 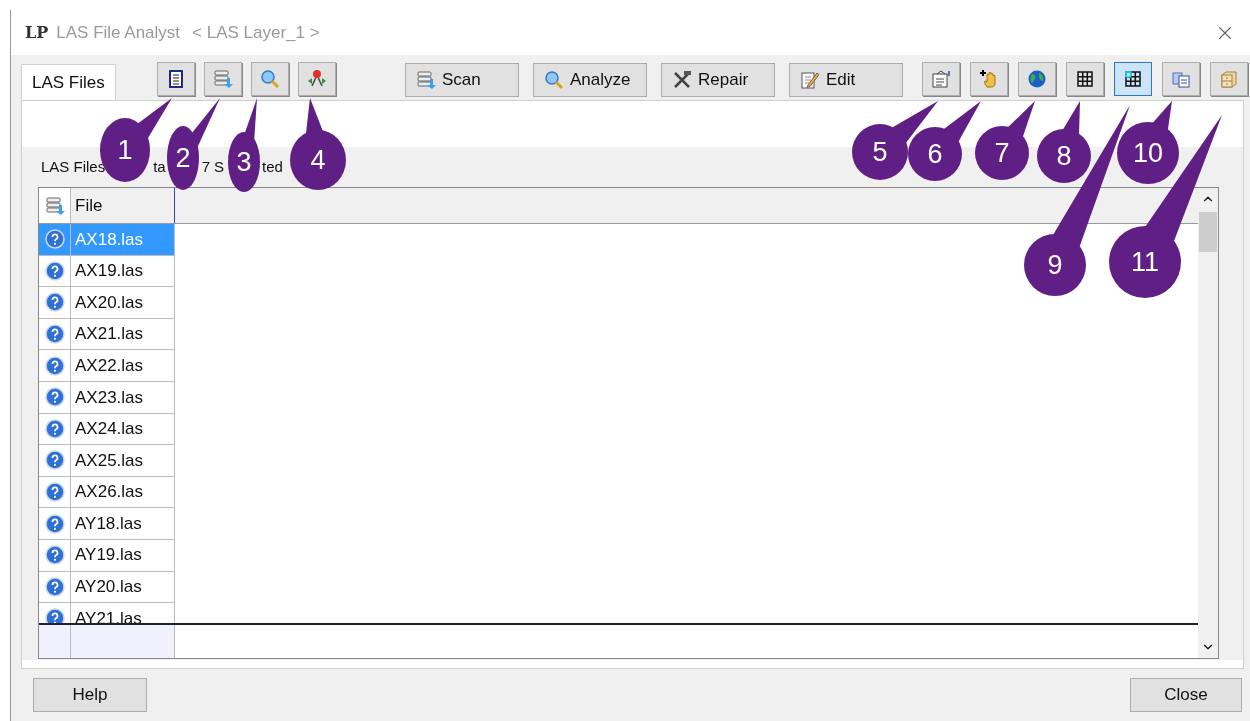 What do you see at coordinates (618, 334) in the screenshot?
I see `table-row: AX21.las` at bounding box center [618, 334].